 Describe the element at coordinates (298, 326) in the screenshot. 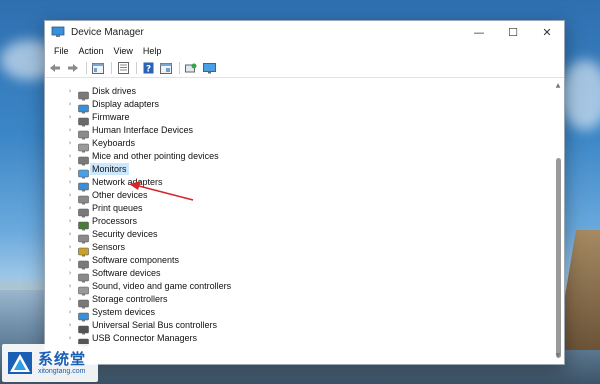

I see `tree-item: › Universal Serial Bus controllers` at that location.